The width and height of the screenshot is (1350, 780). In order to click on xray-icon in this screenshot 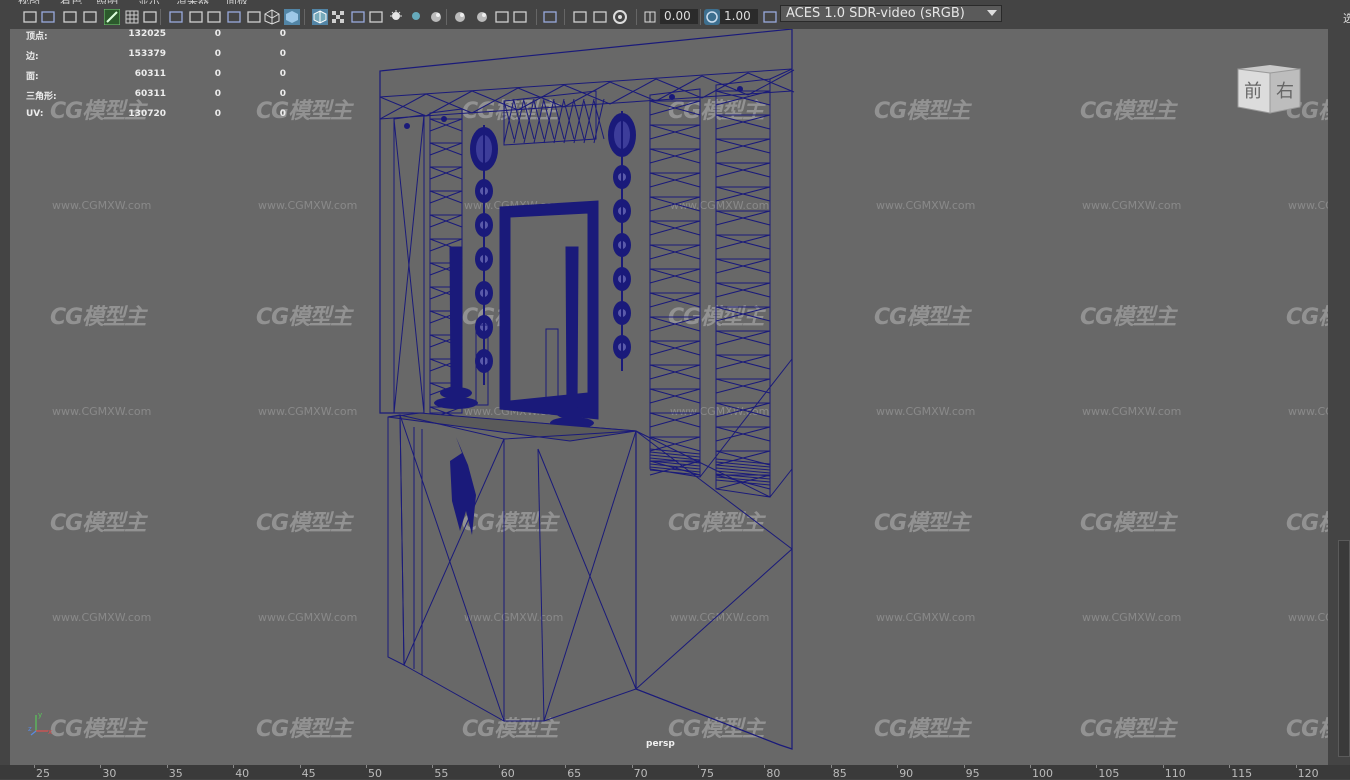, I will do `click(338, 17)`.